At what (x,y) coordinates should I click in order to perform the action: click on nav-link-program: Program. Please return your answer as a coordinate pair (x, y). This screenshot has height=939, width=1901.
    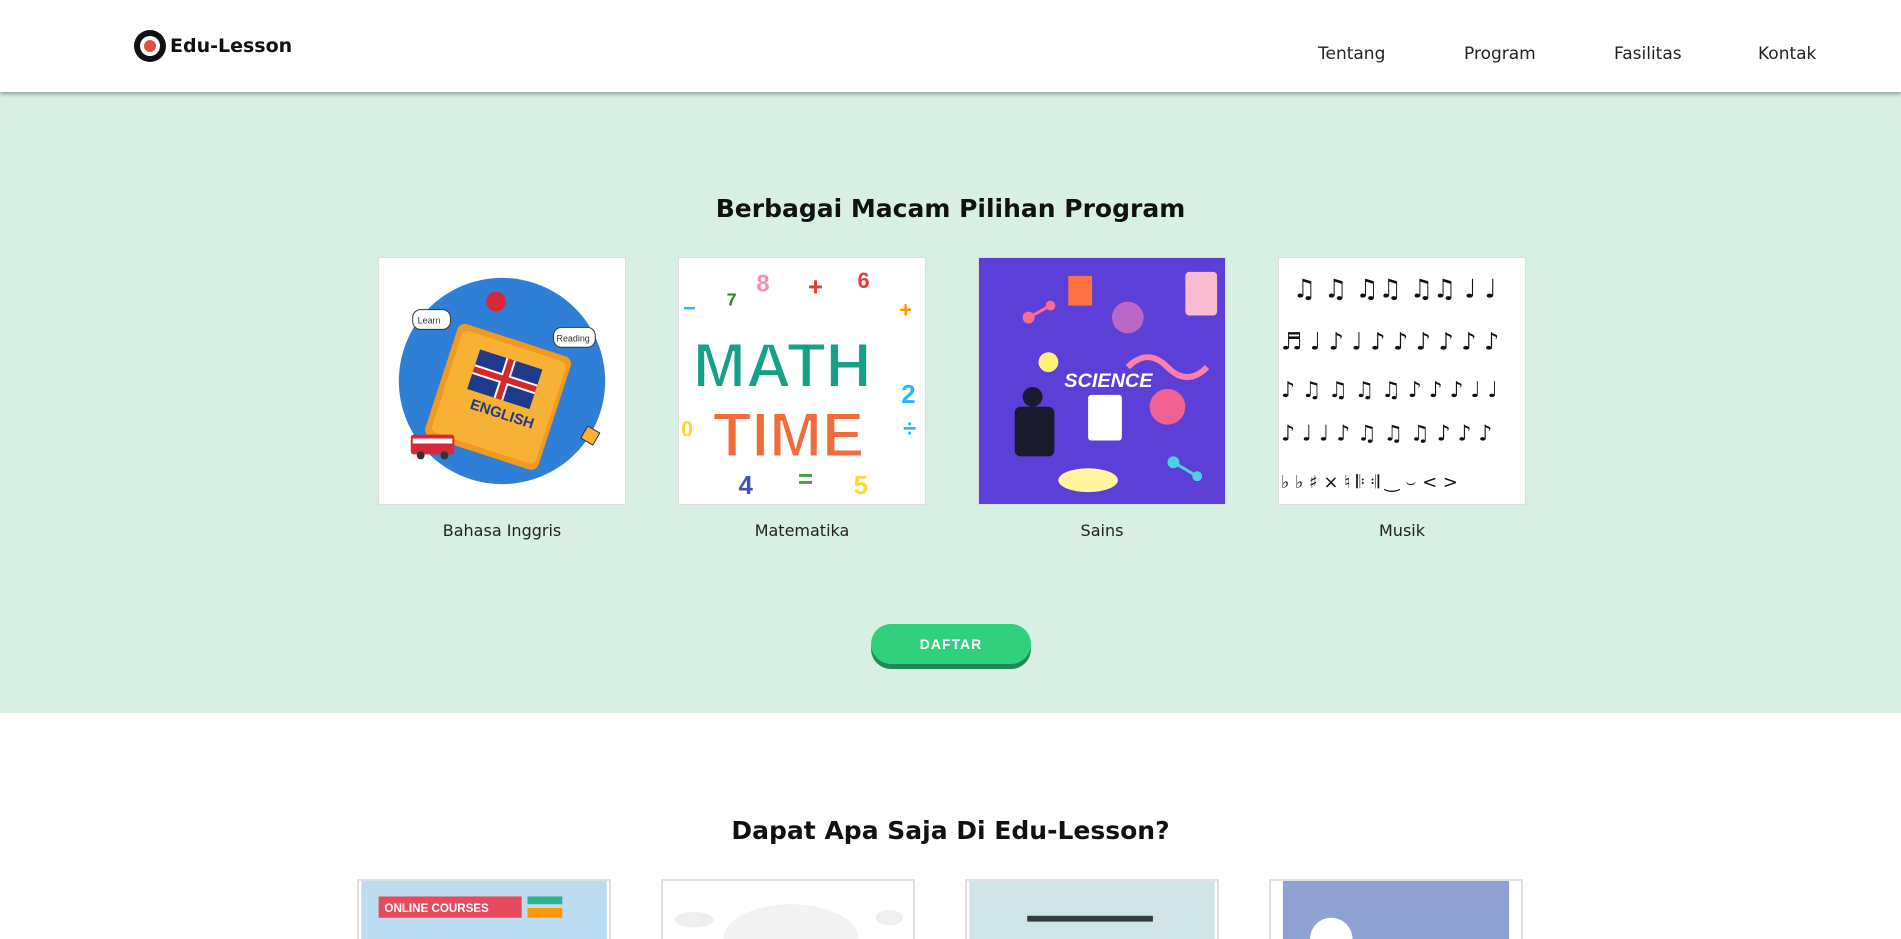
    Looking at the image, I should click on (1500, 54).